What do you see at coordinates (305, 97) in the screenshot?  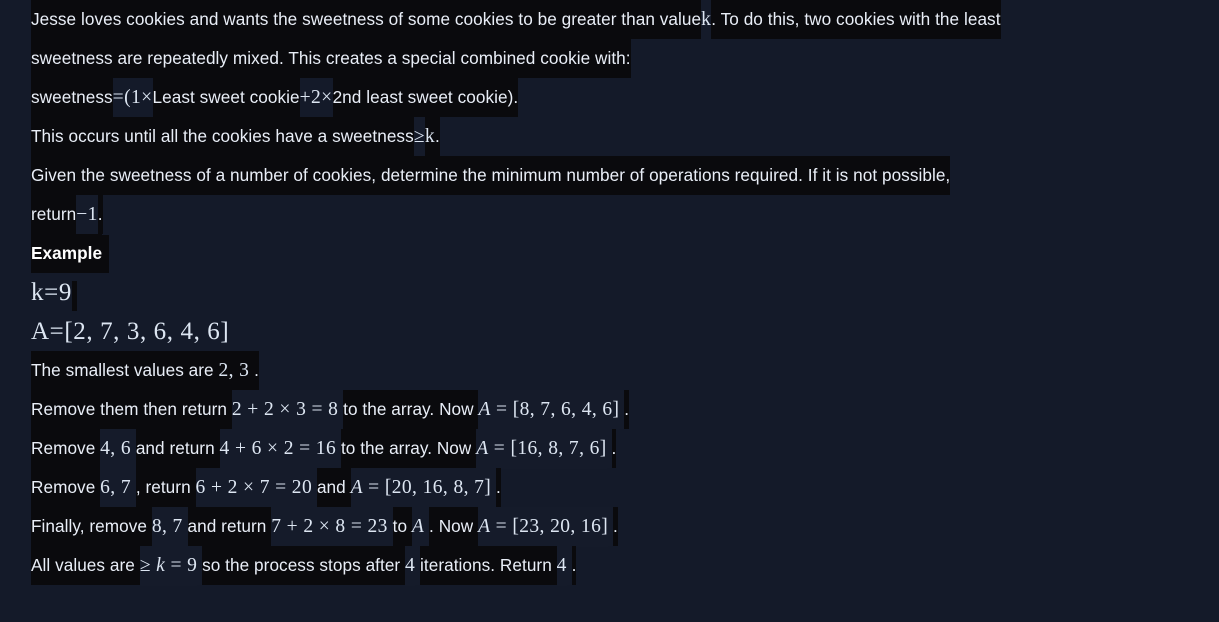 I see `formula-plus-icon: +` at bounding box center [305, 97].